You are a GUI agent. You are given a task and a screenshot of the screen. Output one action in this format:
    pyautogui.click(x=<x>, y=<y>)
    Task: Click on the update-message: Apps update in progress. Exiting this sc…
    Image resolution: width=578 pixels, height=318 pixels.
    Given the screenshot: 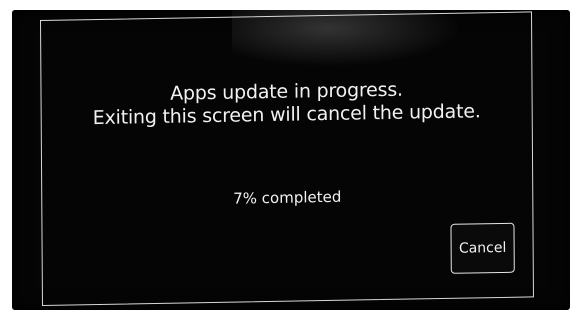 What is the action you would take?
    pyautogui.click(x=286, y=103)
    